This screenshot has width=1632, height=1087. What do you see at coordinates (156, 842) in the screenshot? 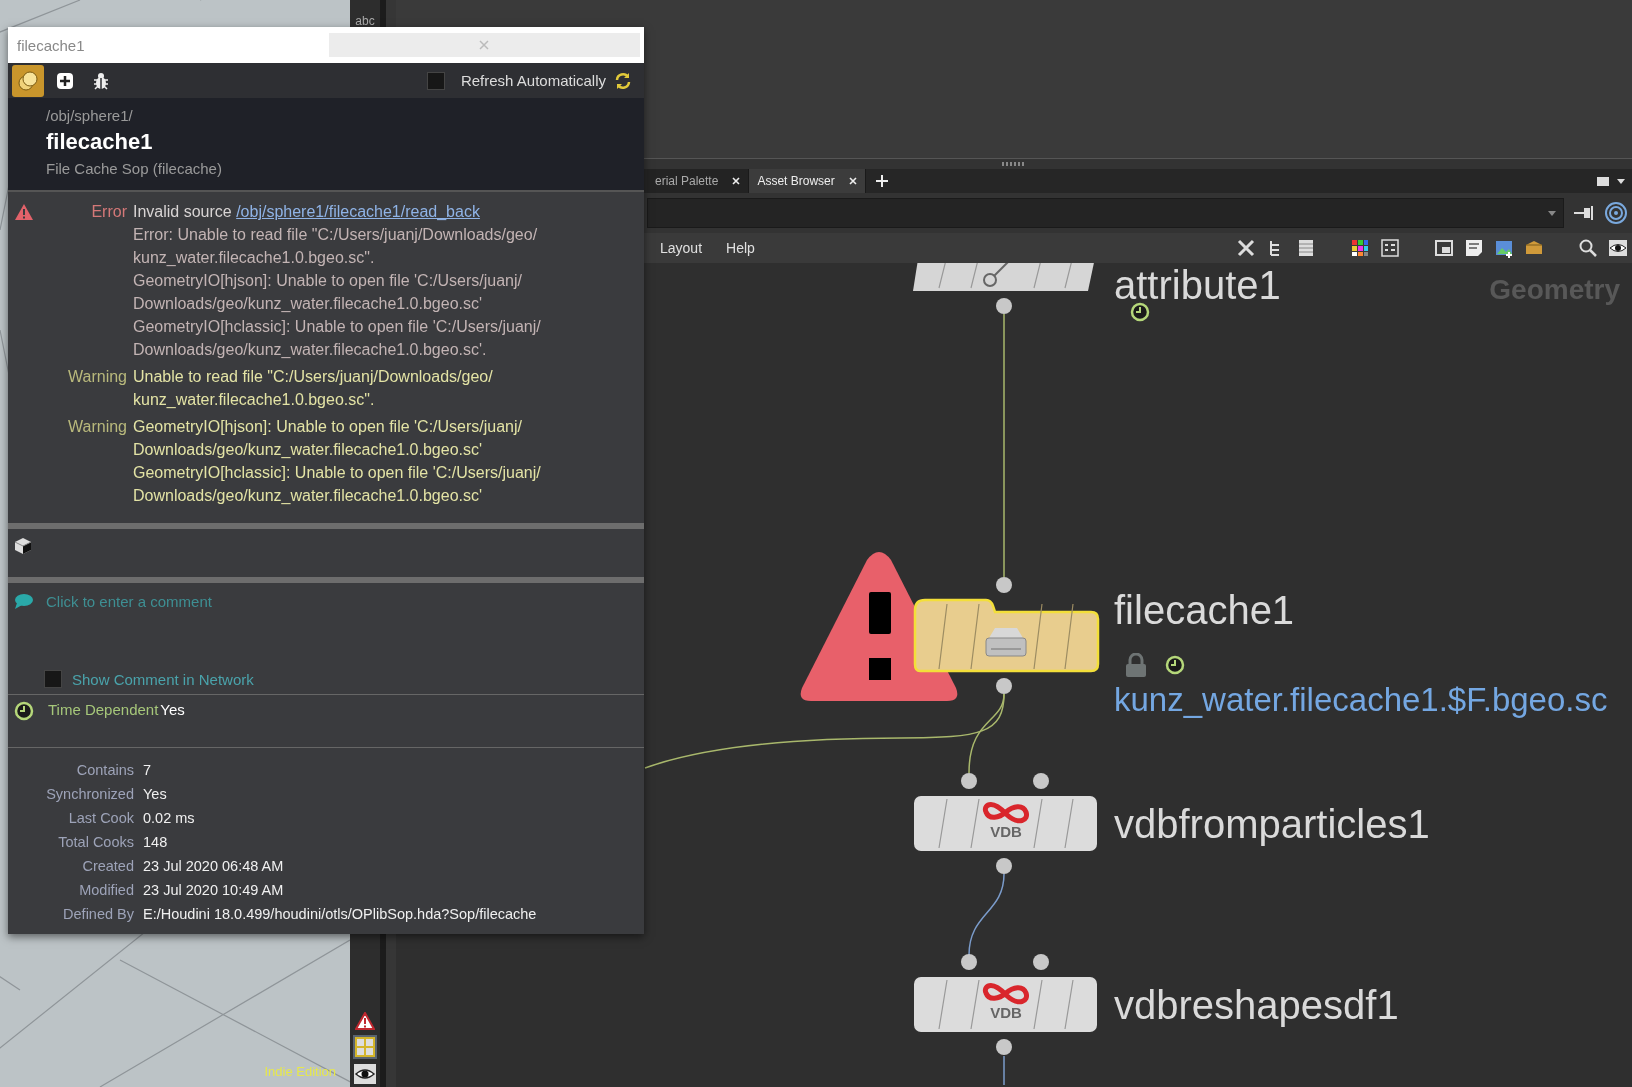
I see `info-value: 148` at bounding box center [156, 842].